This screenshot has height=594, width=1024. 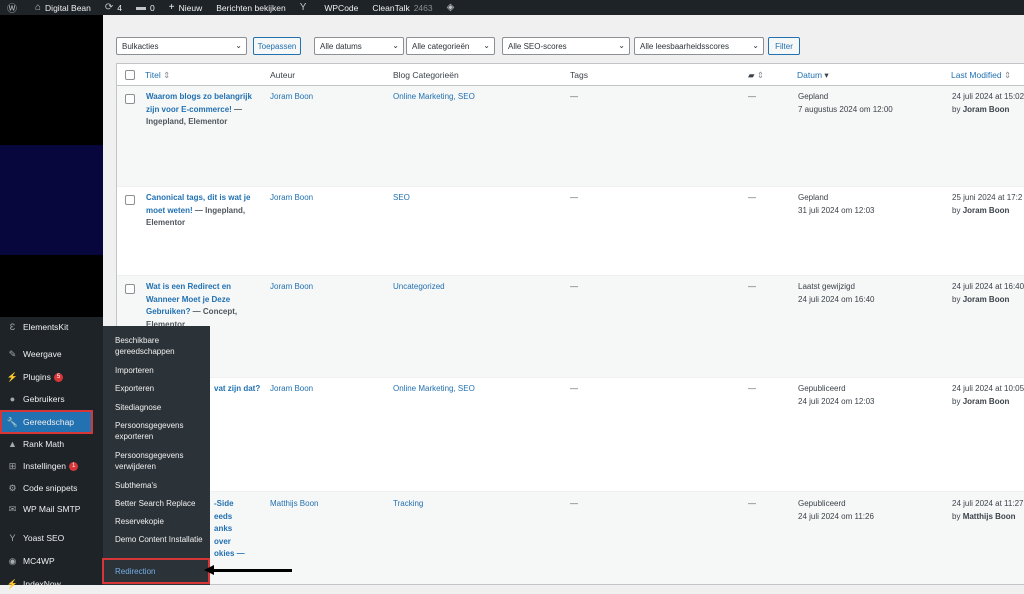 I want to click on dates-filter-select: Alle datums ⌄, so click(x=359, y=46).